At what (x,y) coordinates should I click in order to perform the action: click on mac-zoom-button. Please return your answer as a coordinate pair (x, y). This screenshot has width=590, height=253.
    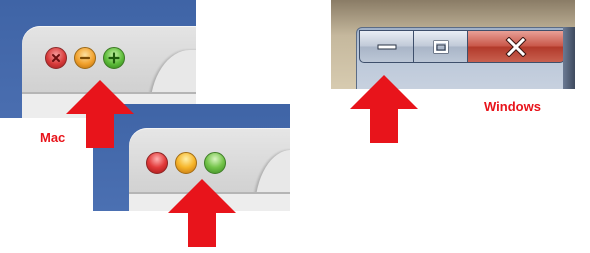
    Looking at the image, I should click on (215, 163).